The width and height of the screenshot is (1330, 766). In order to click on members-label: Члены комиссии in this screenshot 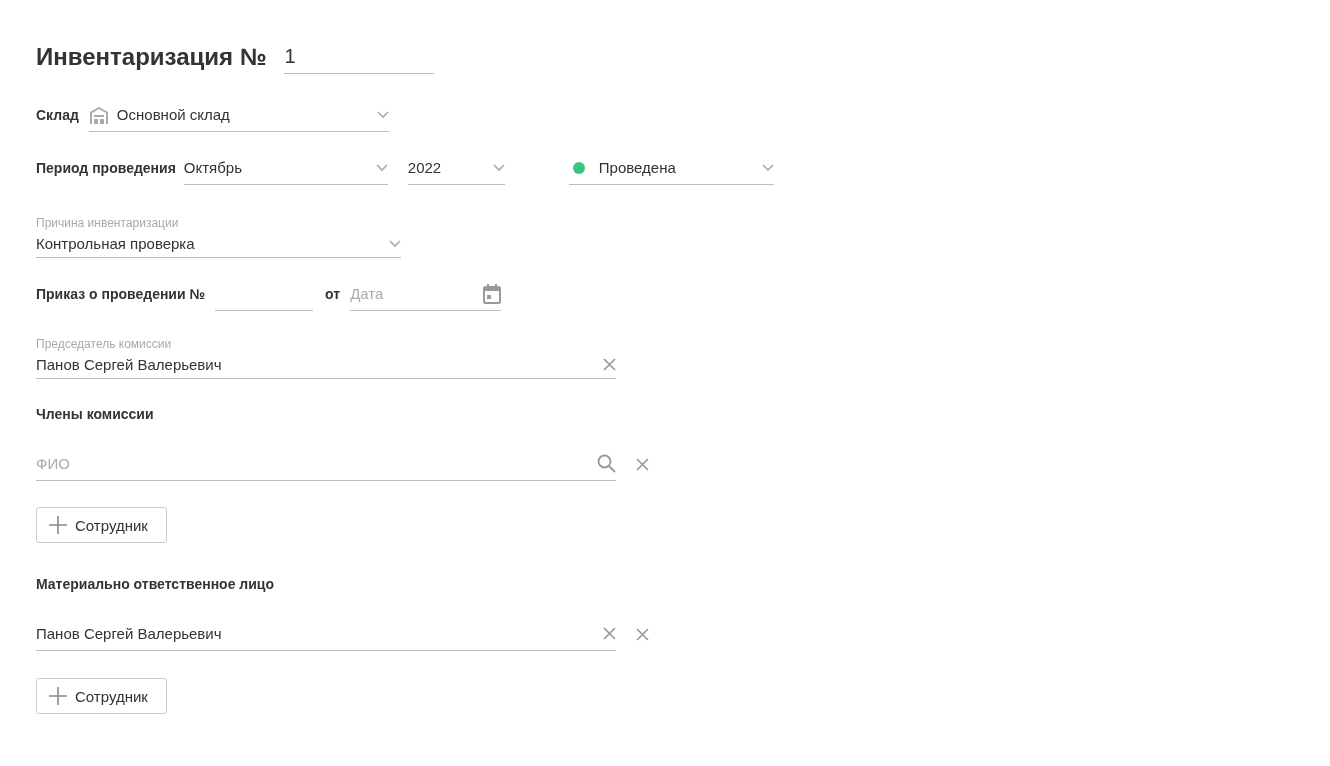, I will do `click(95, 414)`.